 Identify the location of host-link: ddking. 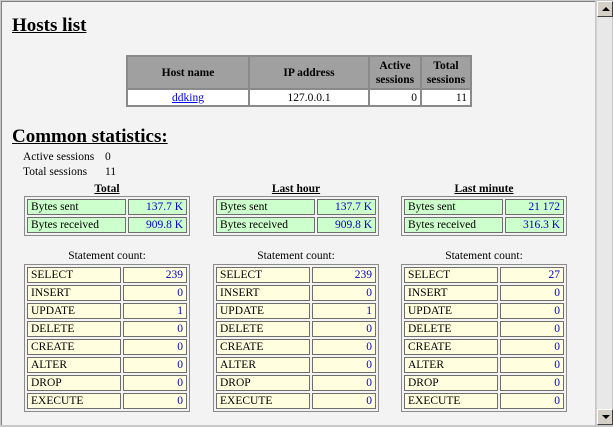
(188, 98).